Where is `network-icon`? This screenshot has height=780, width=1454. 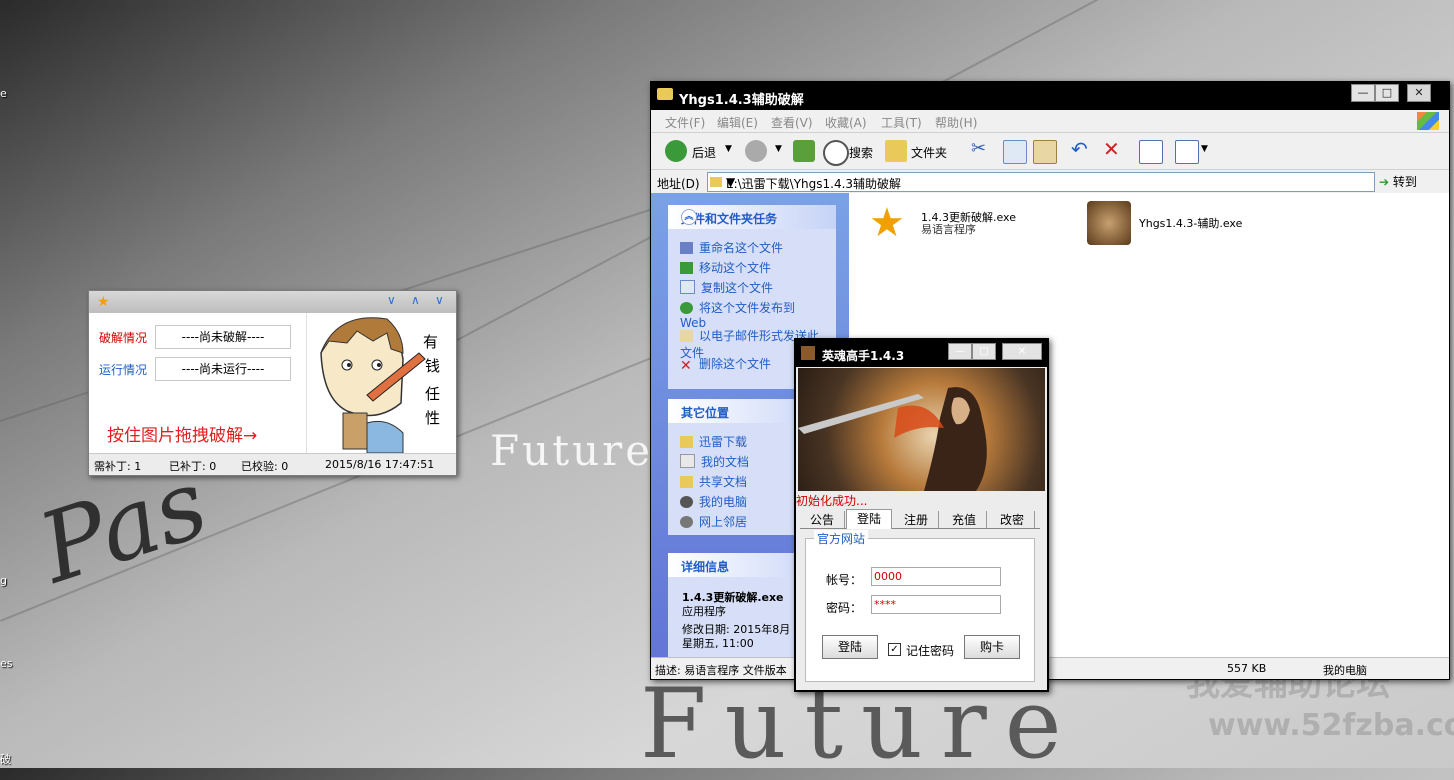
network-icon is located at coordinates (686, 522).